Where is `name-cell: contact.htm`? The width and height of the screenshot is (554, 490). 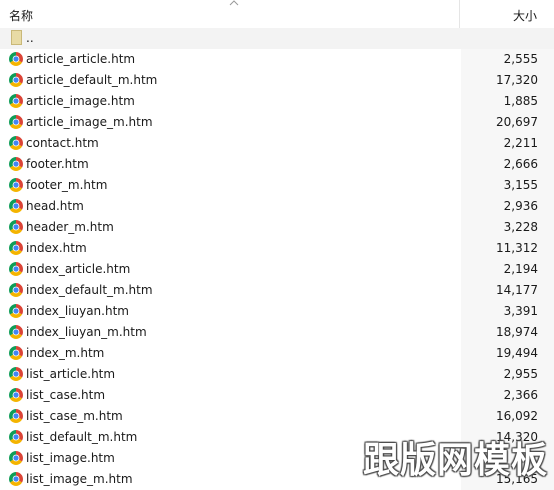 name-cell: contact.htm is located at coordinates (230, 143).